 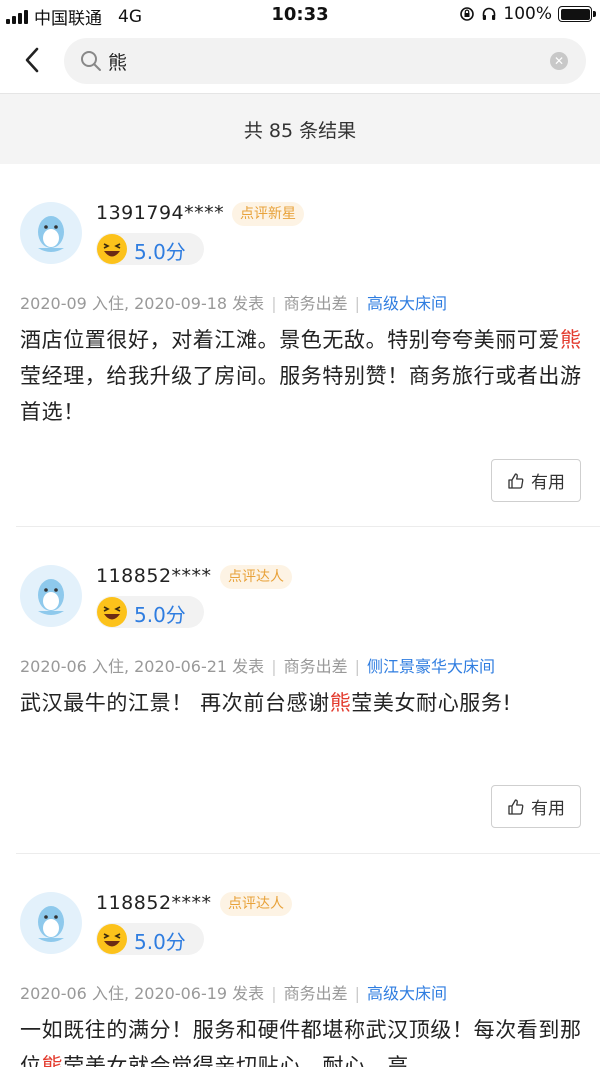 What do you see at coordinates (268, 214) in the screenshot?
I see `user-level-badge: 点评新星` at bounding box center [268, 214].